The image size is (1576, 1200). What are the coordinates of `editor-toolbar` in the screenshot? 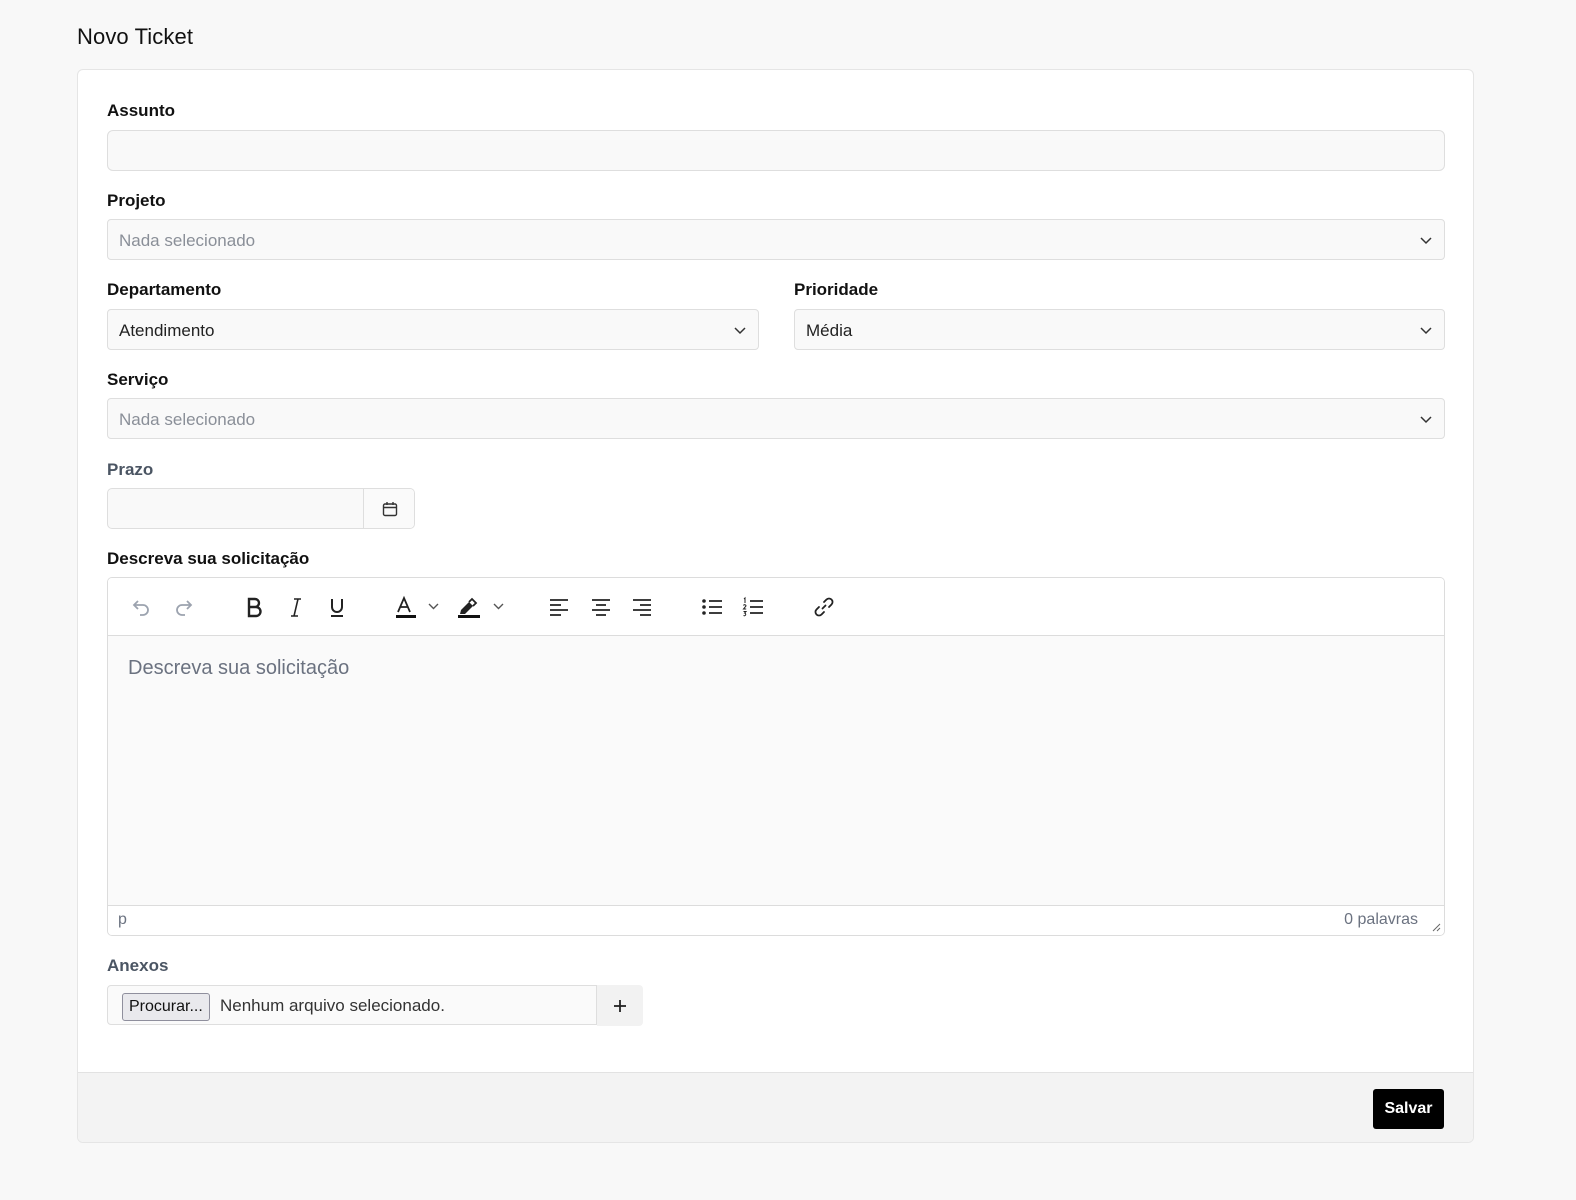 It's located at (776, 607).